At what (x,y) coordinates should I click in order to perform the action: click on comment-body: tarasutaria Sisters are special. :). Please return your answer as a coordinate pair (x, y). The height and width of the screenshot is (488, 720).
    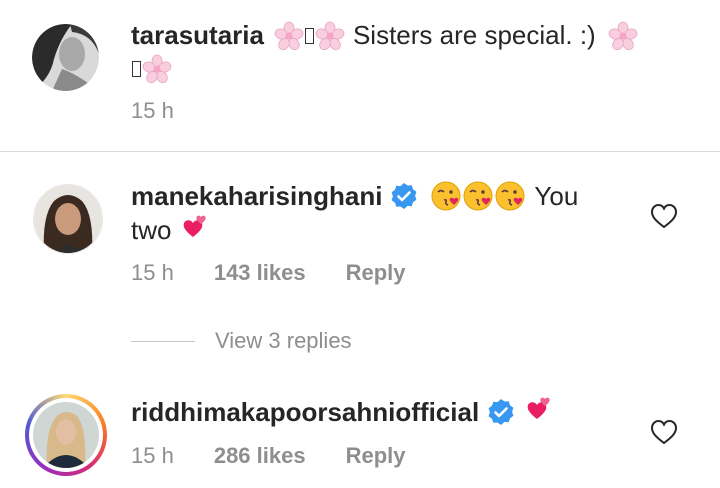
    Looking at the image, I should click on (384, 35).